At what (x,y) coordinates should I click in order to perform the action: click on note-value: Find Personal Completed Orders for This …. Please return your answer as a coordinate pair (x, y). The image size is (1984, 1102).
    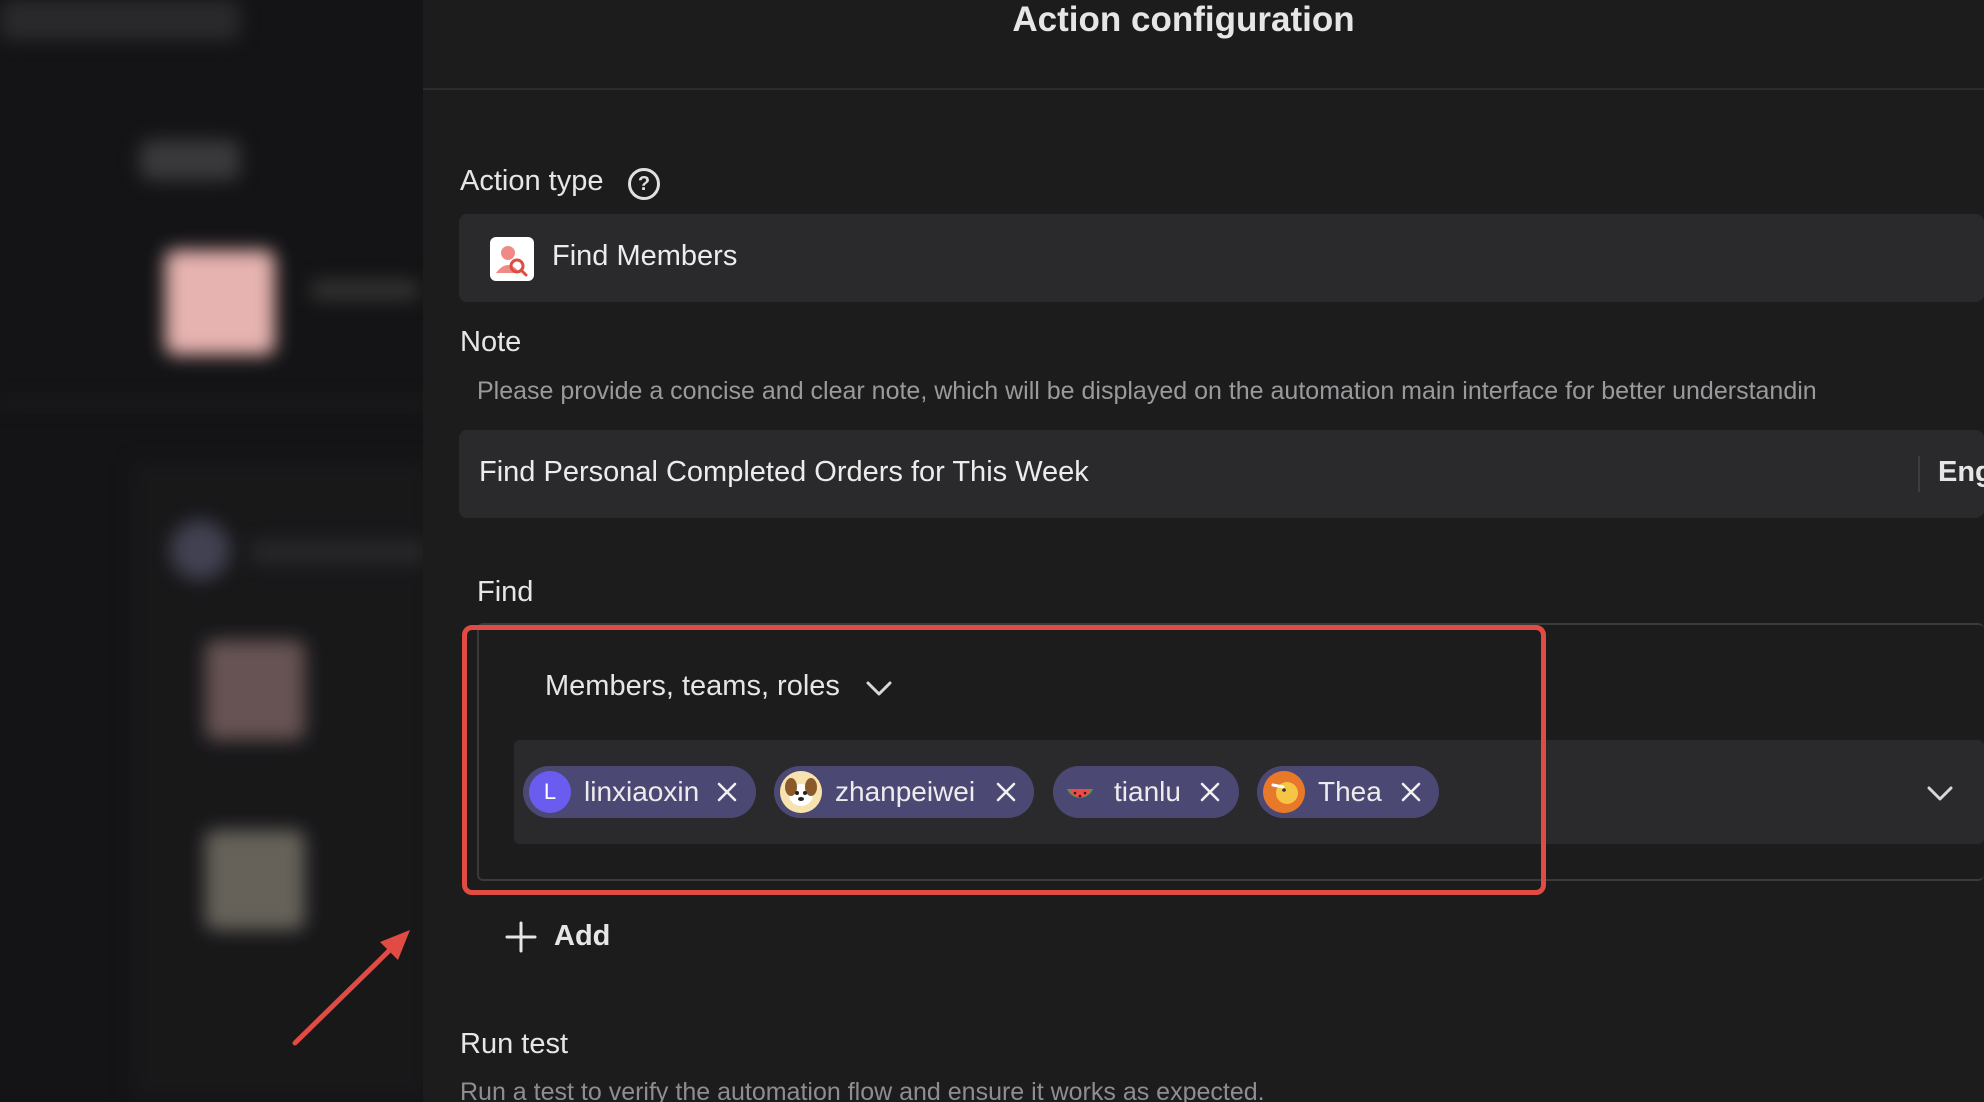
    Looking at the image, I should click on (784, 472).